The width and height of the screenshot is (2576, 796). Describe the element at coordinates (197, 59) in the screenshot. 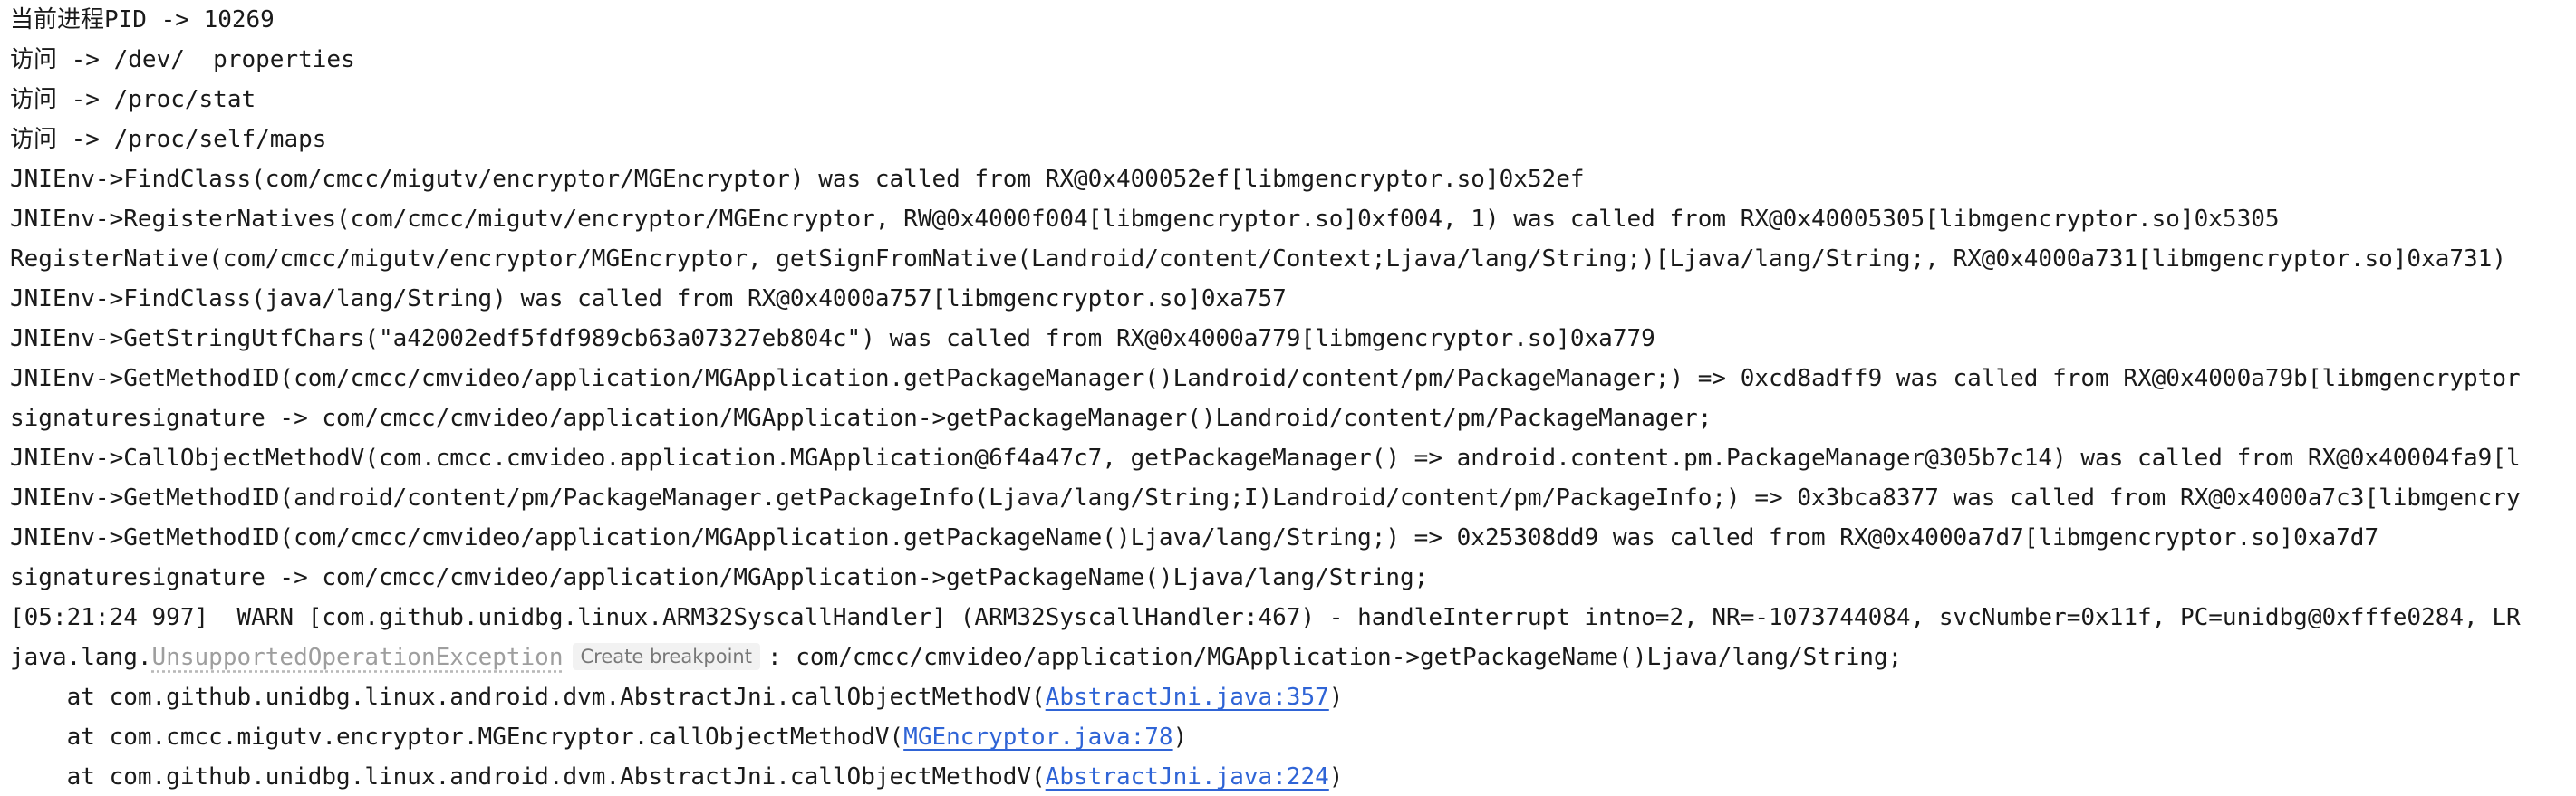

I see `log-line: 访问 -> /dev/__properties__` at that location.